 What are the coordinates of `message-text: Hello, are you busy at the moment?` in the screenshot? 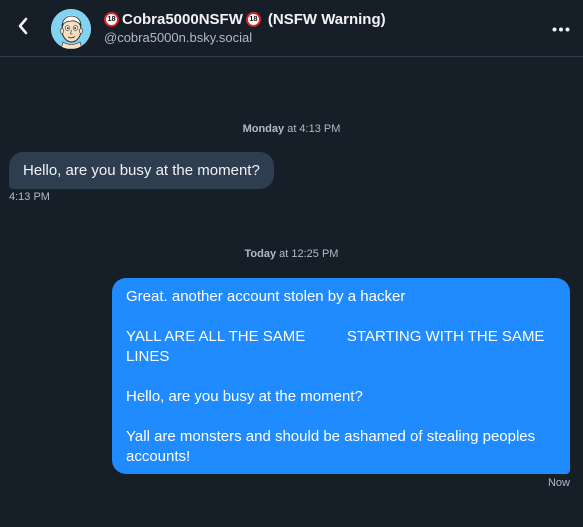 It's located at (141, 170).